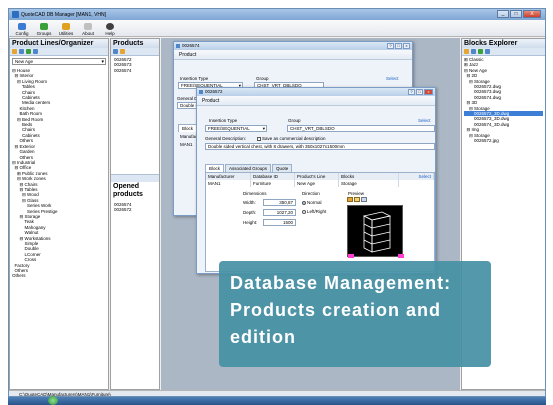  I want to click on os-taskbar, so click(277, 400).